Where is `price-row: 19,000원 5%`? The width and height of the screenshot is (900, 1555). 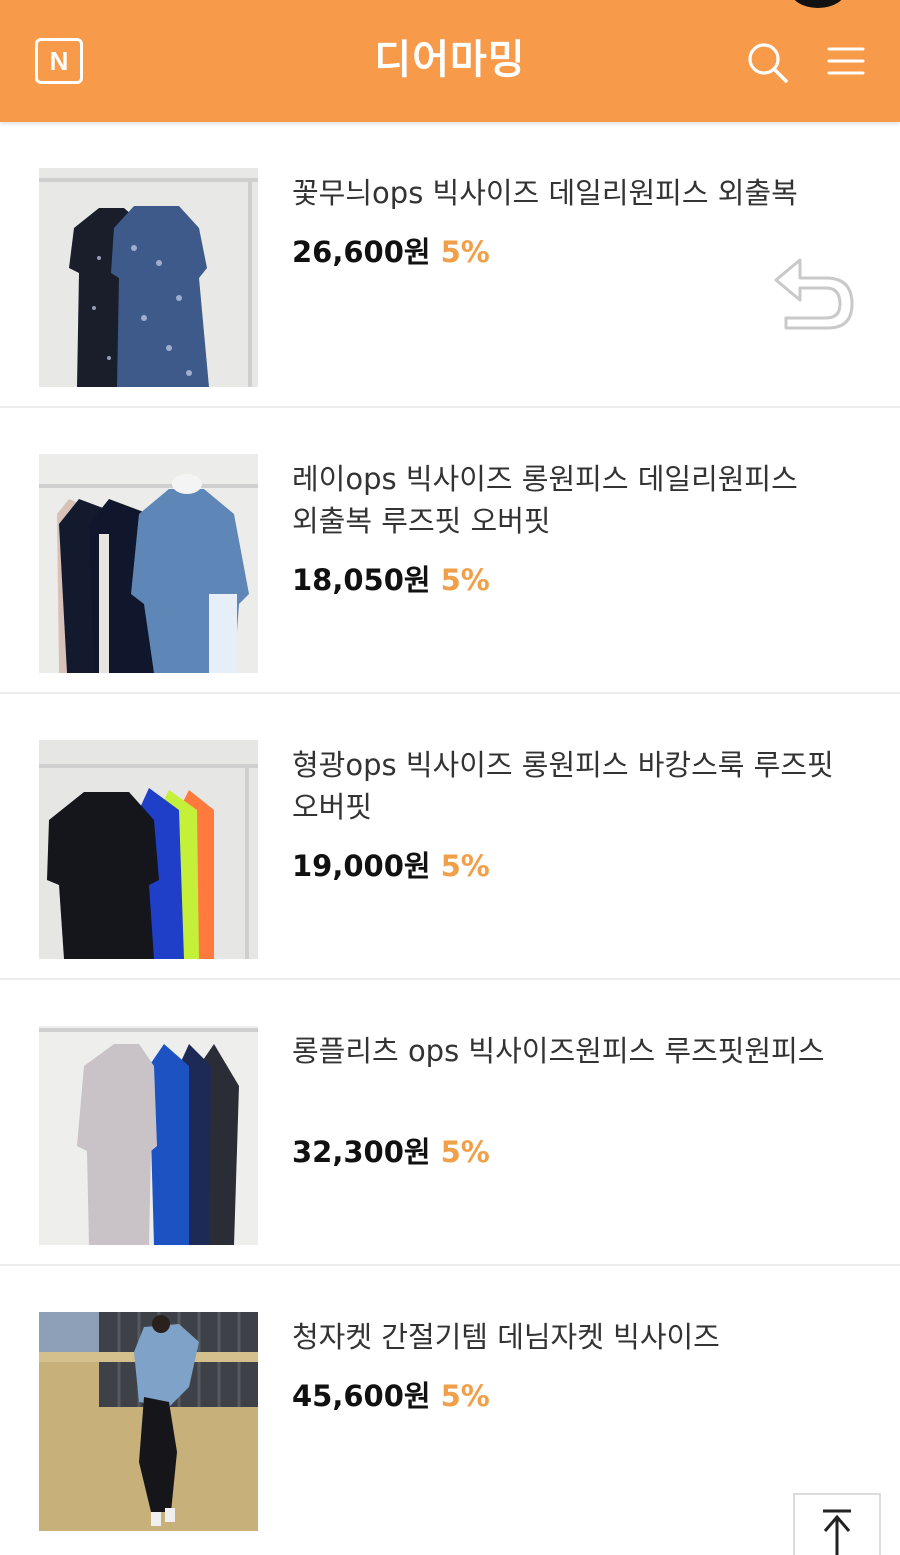 price-row: 19,000원 5% is located at coordinates (391, 866).